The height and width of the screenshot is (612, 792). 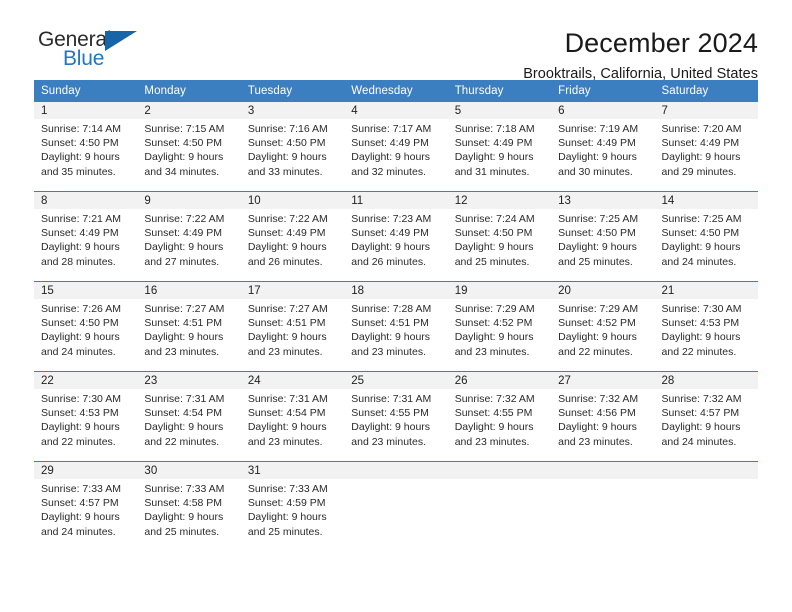 What do you see at coordinates (189, 91) in the screenshot?
I see `weekday-header-monday: Monday` at bounding box center [189, 91].